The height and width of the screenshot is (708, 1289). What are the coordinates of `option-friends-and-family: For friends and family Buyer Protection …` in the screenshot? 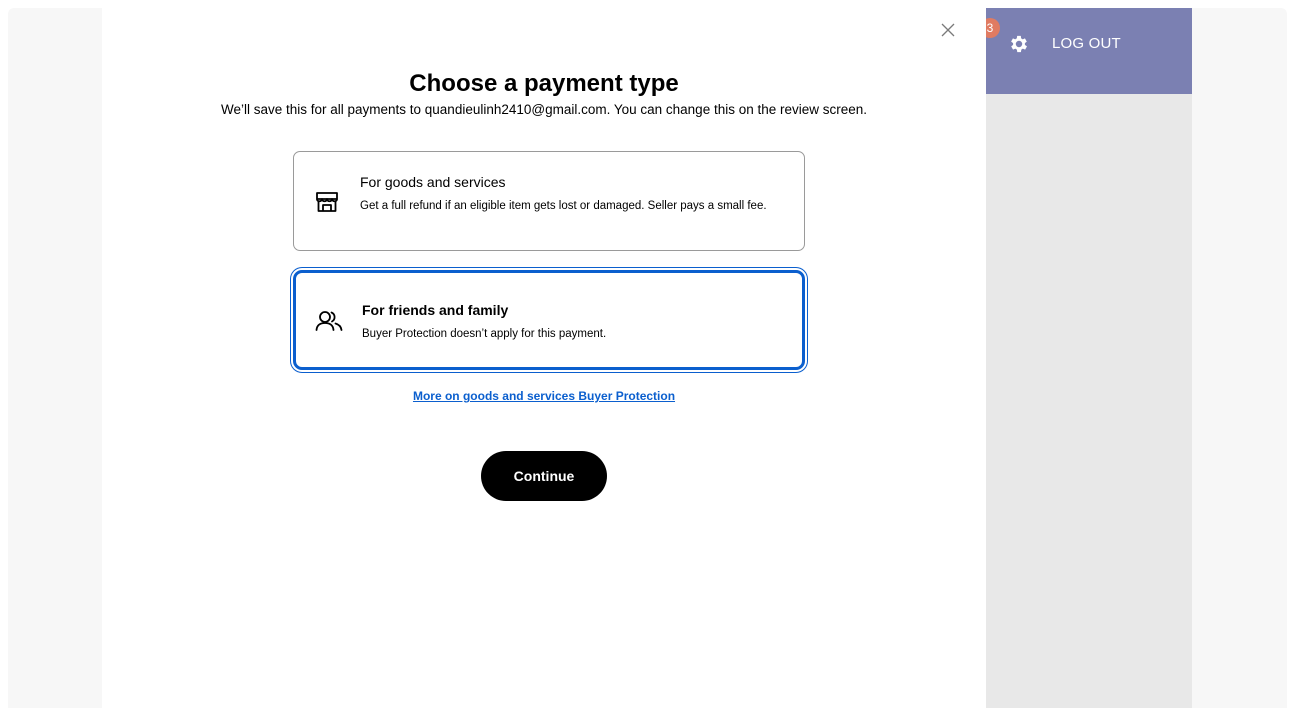 It's located at (549, 320).